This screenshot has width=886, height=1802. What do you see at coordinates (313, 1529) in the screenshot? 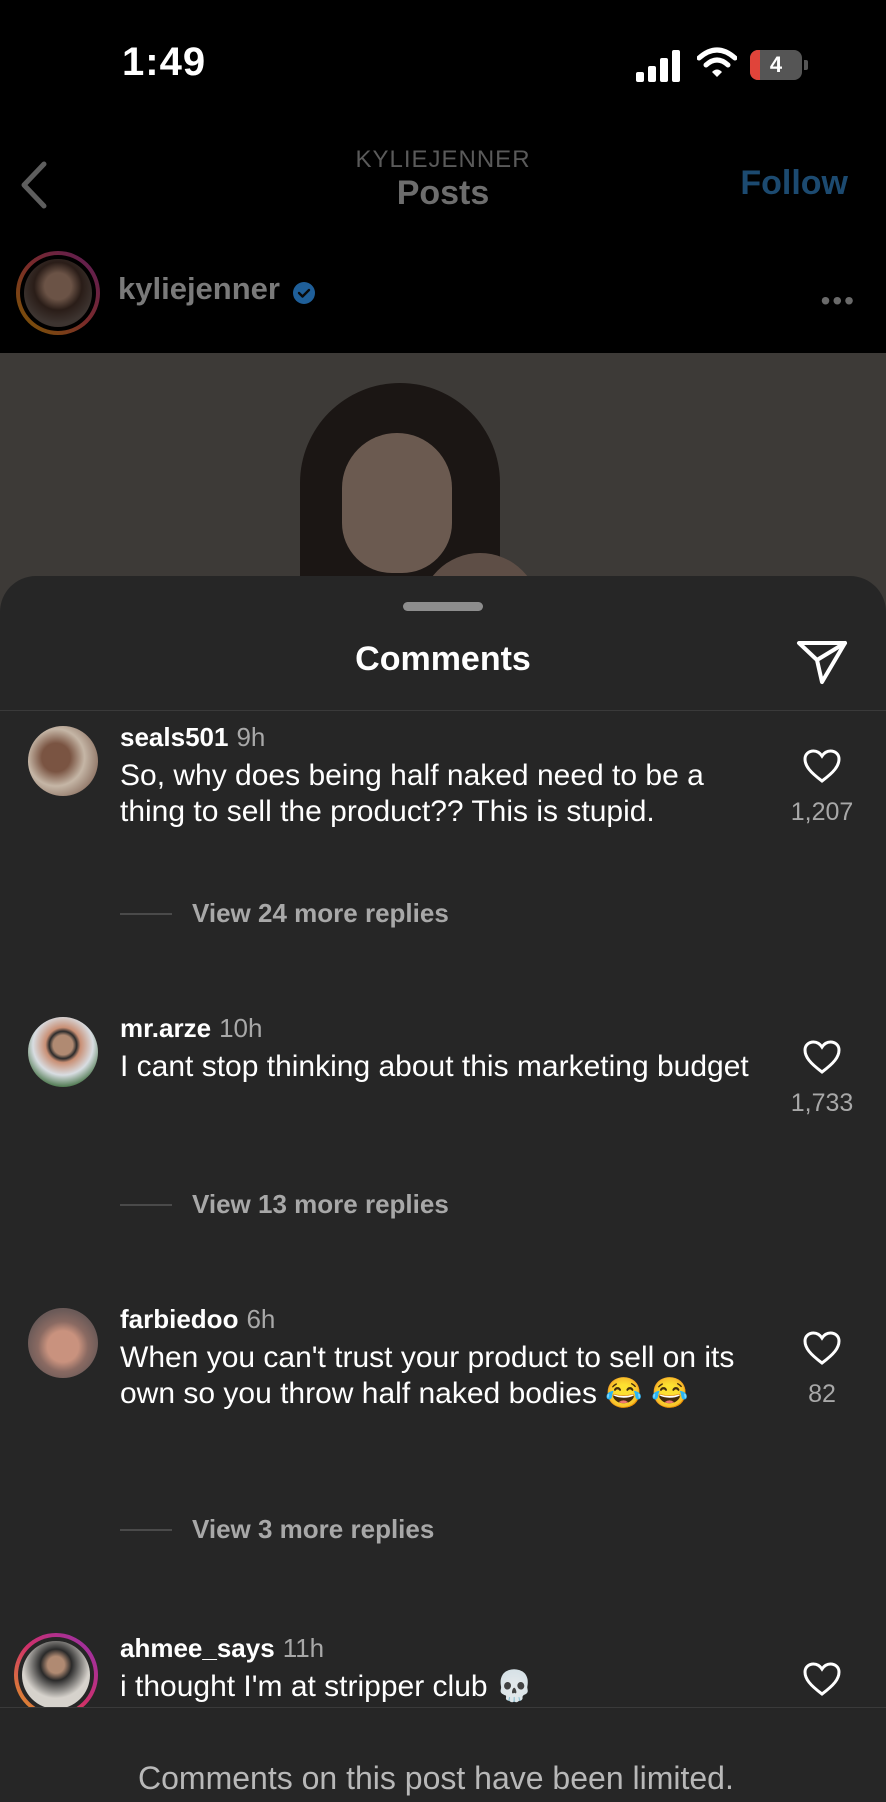
I see `view-replies-label: View 3 more replies` at bounding box center [313, 1529].